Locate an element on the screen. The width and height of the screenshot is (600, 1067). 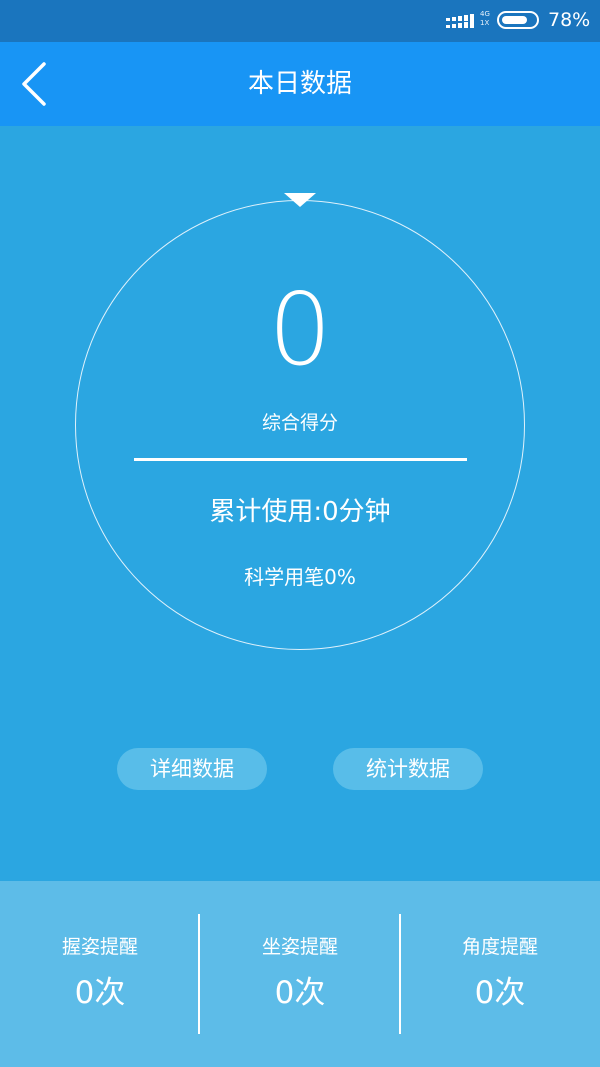
composite-score: 0 is located at coordinates (300, 329).